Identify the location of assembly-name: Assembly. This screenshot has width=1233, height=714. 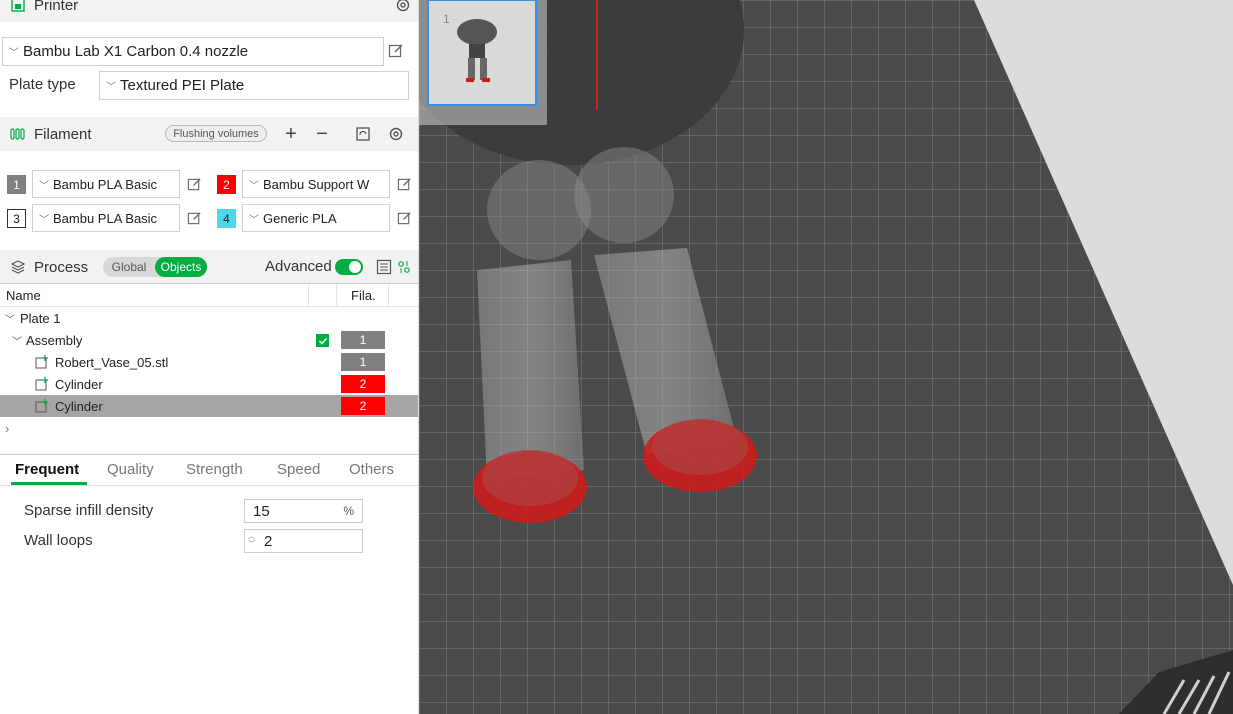
(54, 340).